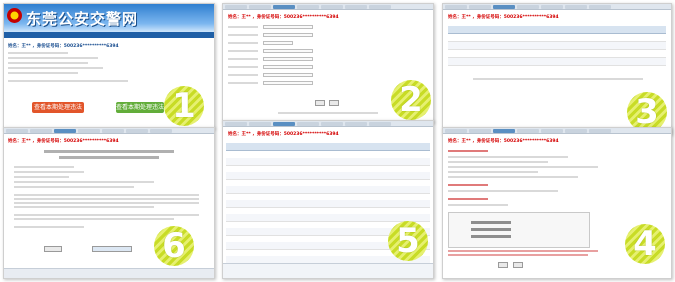 This screenshot has height=282, width=675. Describe the element at coordinates (557, 30) in the screenshot. I see `result-table-header` at that location.